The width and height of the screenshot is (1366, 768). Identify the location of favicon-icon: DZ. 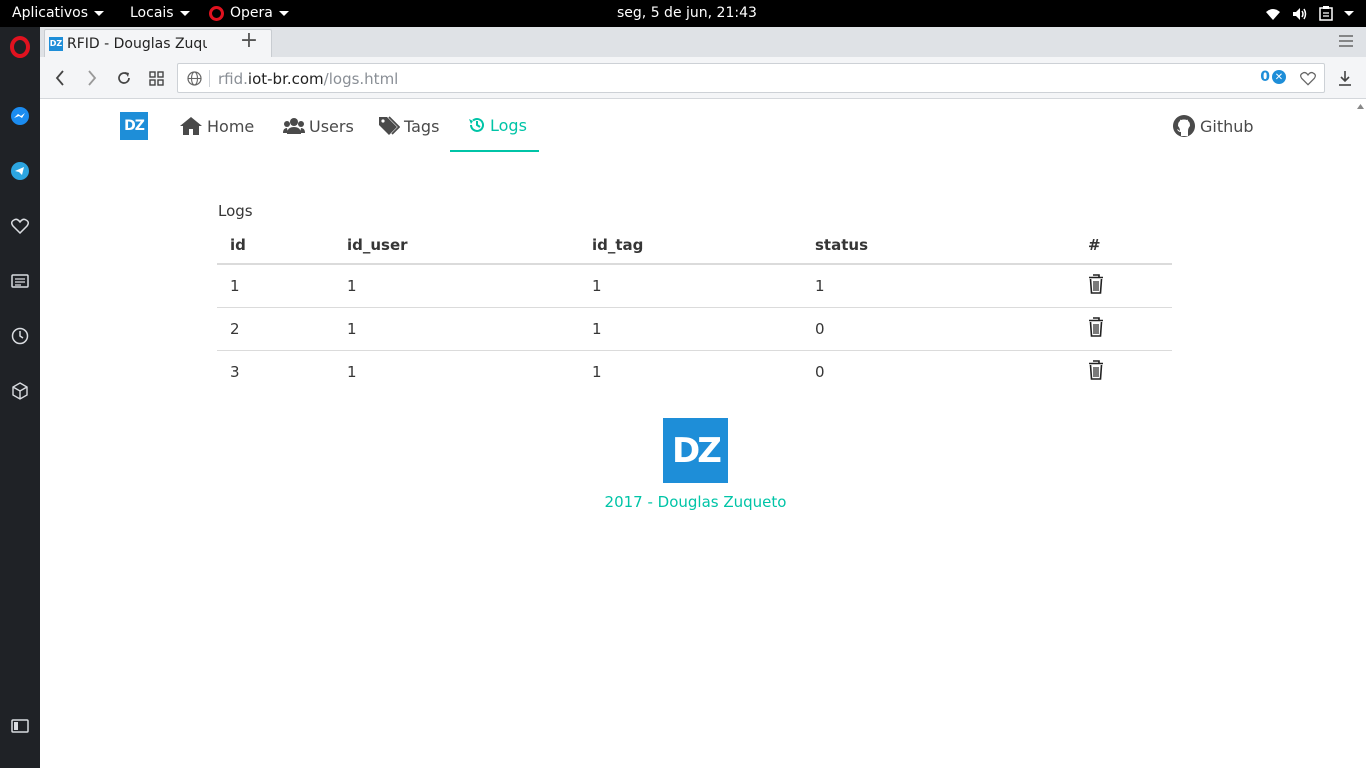
(56, 43).